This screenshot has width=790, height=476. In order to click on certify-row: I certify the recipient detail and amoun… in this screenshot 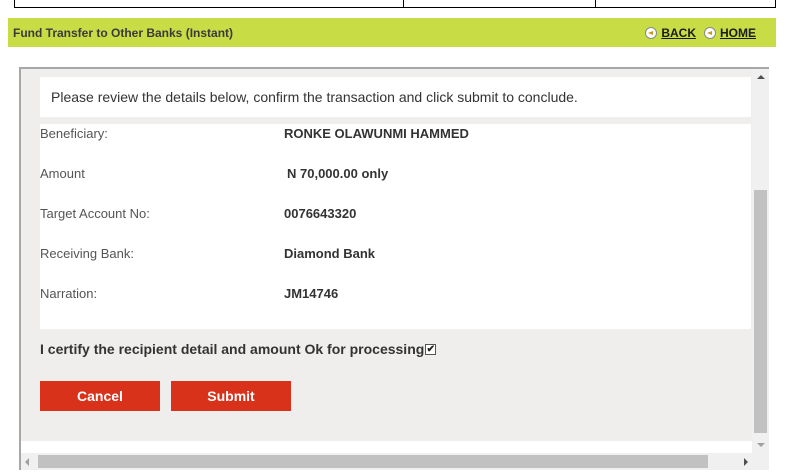, I will do `click(238, 349)`.